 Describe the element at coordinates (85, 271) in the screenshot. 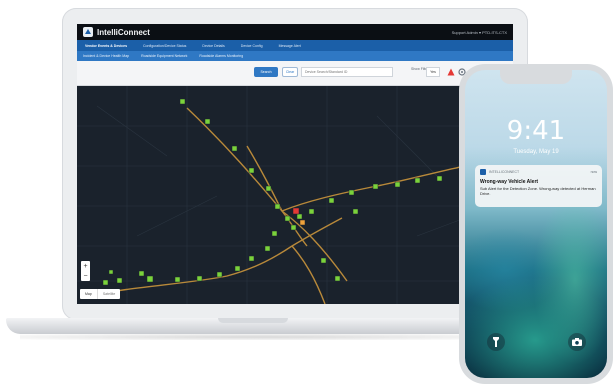

I see `zoom-control: + −` at that location.